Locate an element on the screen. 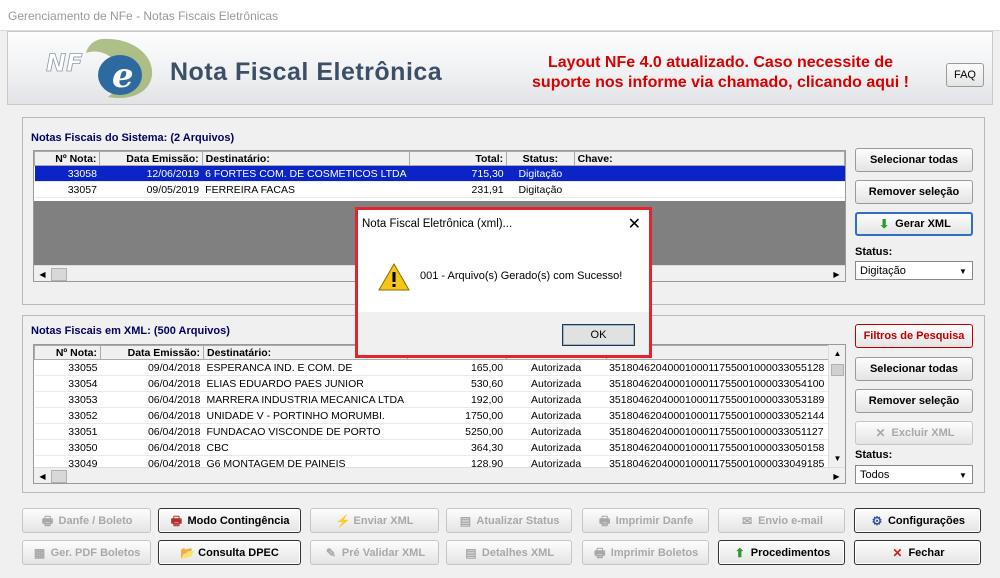  cell-date: 06/04/2018 is located at coordinates (152, 415).